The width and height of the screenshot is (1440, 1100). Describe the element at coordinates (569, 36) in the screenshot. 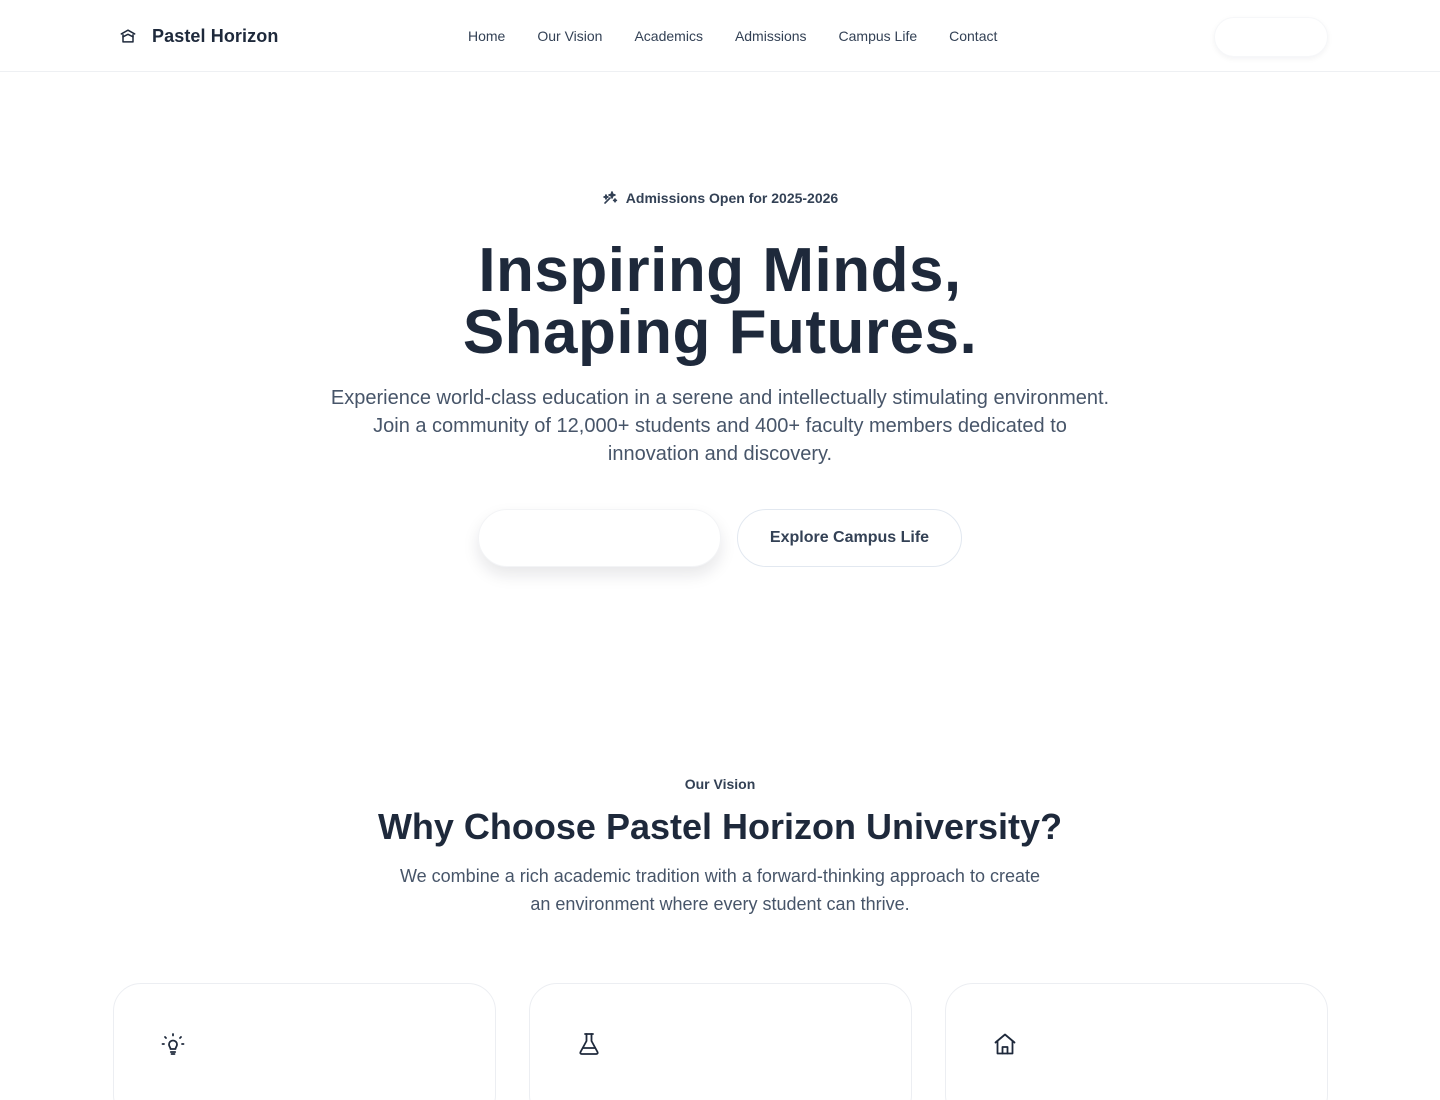

I see `nav-our-vision: Our Vision` at that location.